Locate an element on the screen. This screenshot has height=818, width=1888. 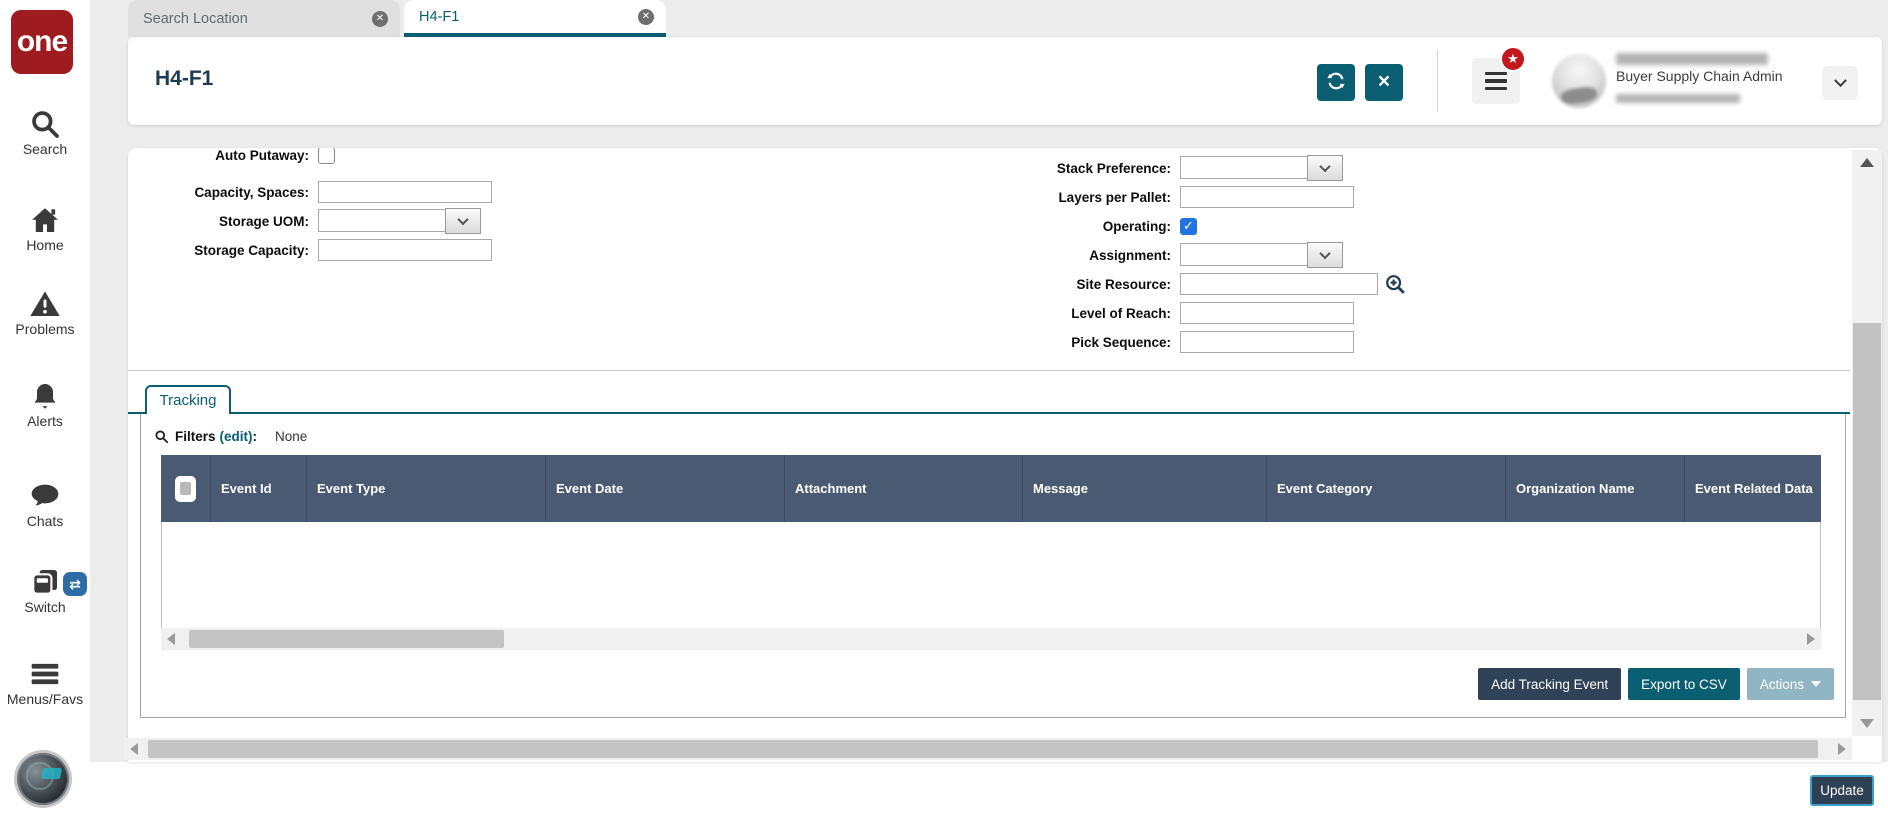
field-label-capacity-spaces: Capacity, Spaces: is located at coordinates (251, 192).